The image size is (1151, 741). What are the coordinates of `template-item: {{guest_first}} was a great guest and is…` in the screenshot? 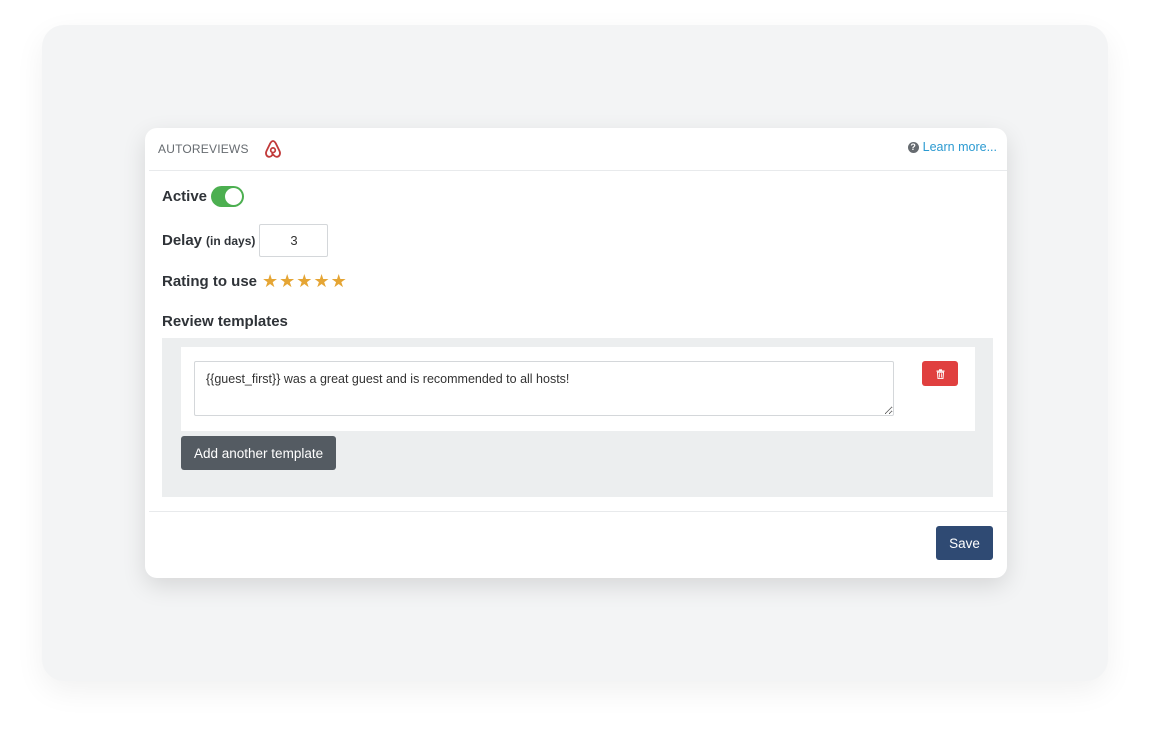 It's located at (578, 389).